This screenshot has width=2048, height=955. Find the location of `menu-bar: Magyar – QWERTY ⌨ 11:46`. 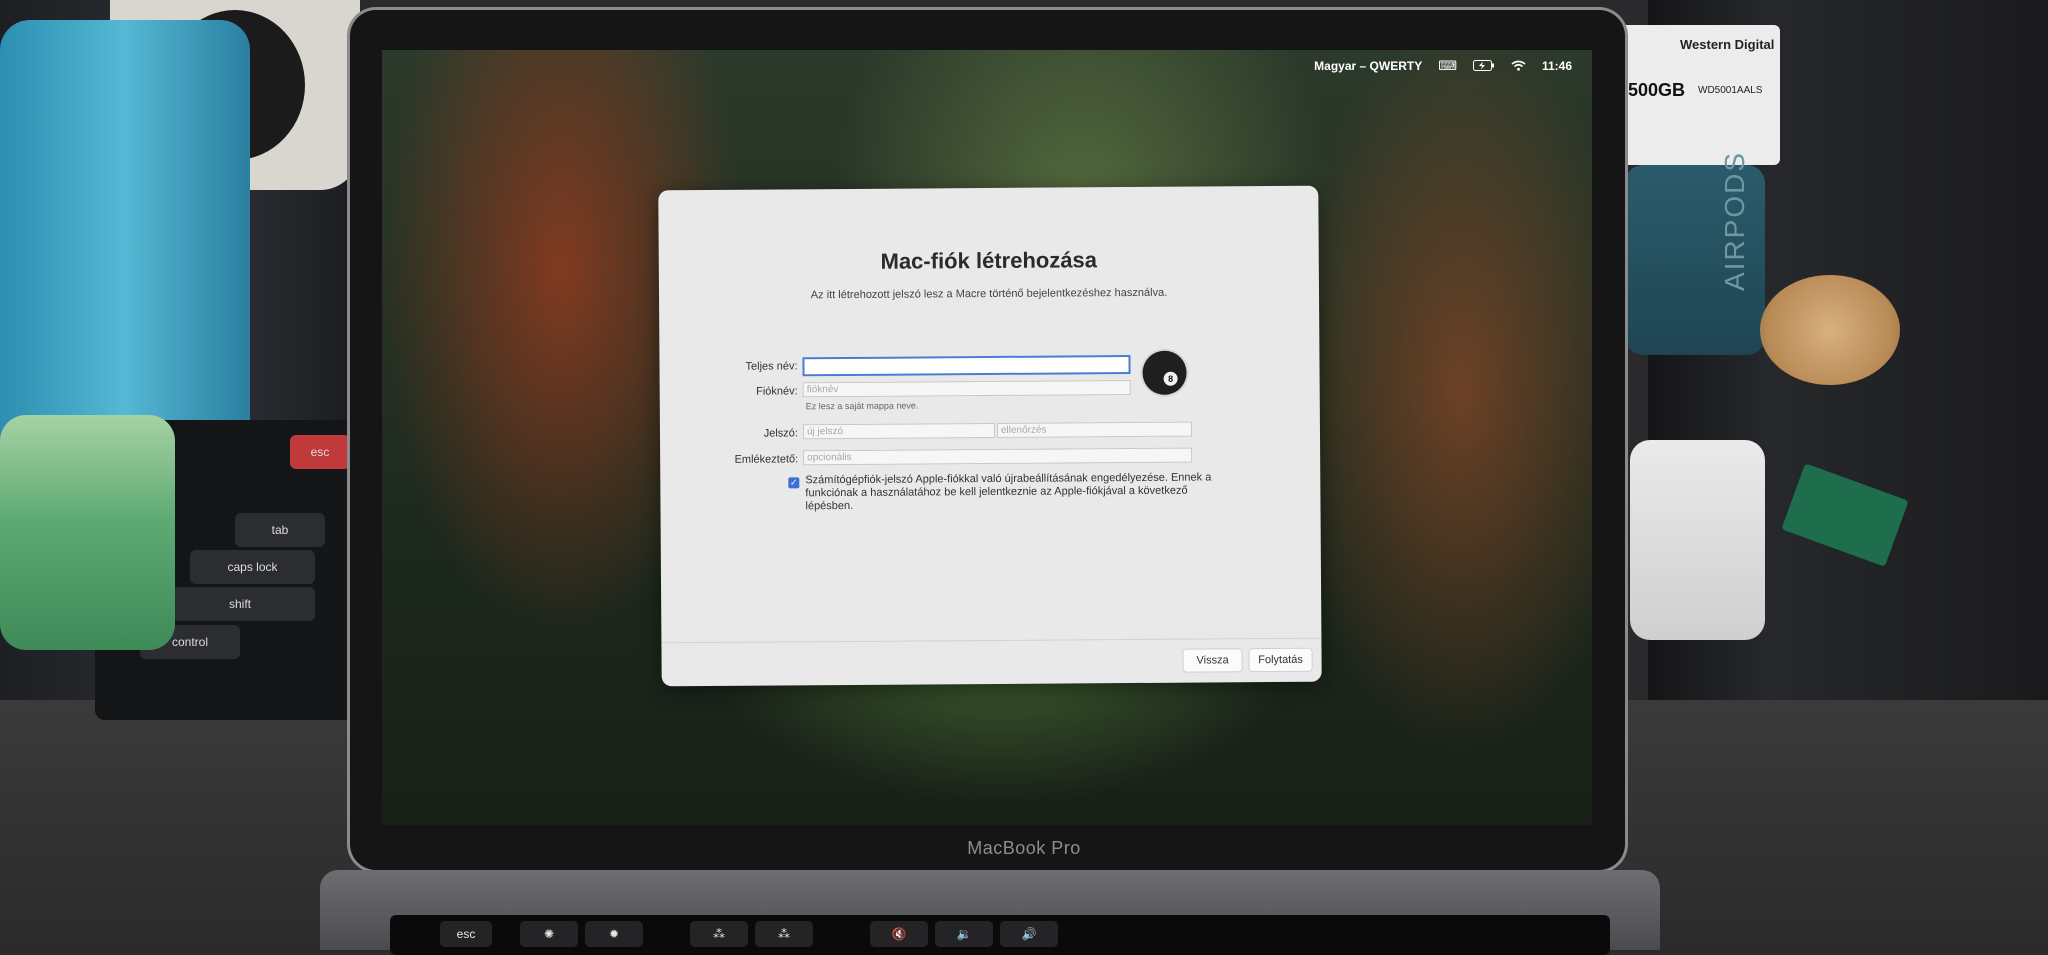

menu-bar: Magyar – QWERTY ⌨ 11:46 is located at coordinates (1443, 66).